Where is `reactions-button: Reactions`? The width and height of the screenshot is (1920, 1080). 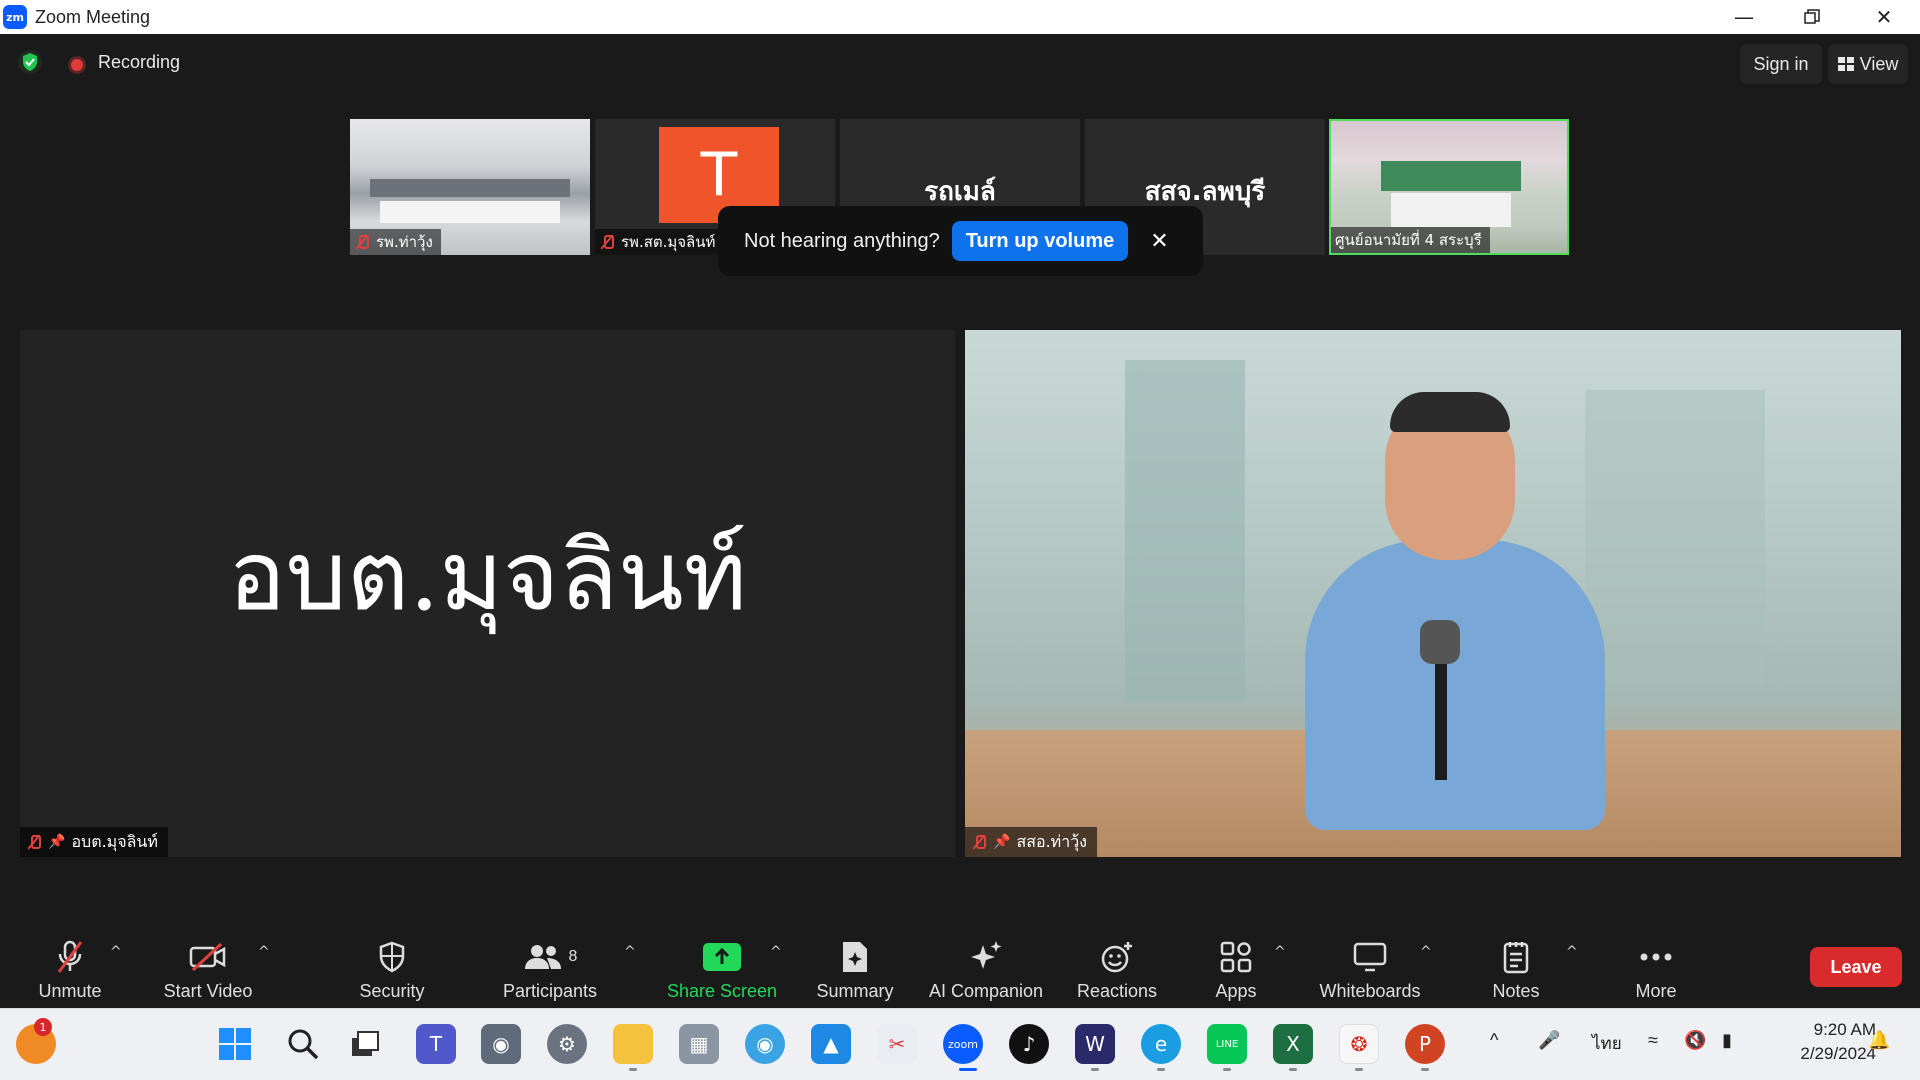
reactions-button: Reactions is located at coordinates (1117, 966).